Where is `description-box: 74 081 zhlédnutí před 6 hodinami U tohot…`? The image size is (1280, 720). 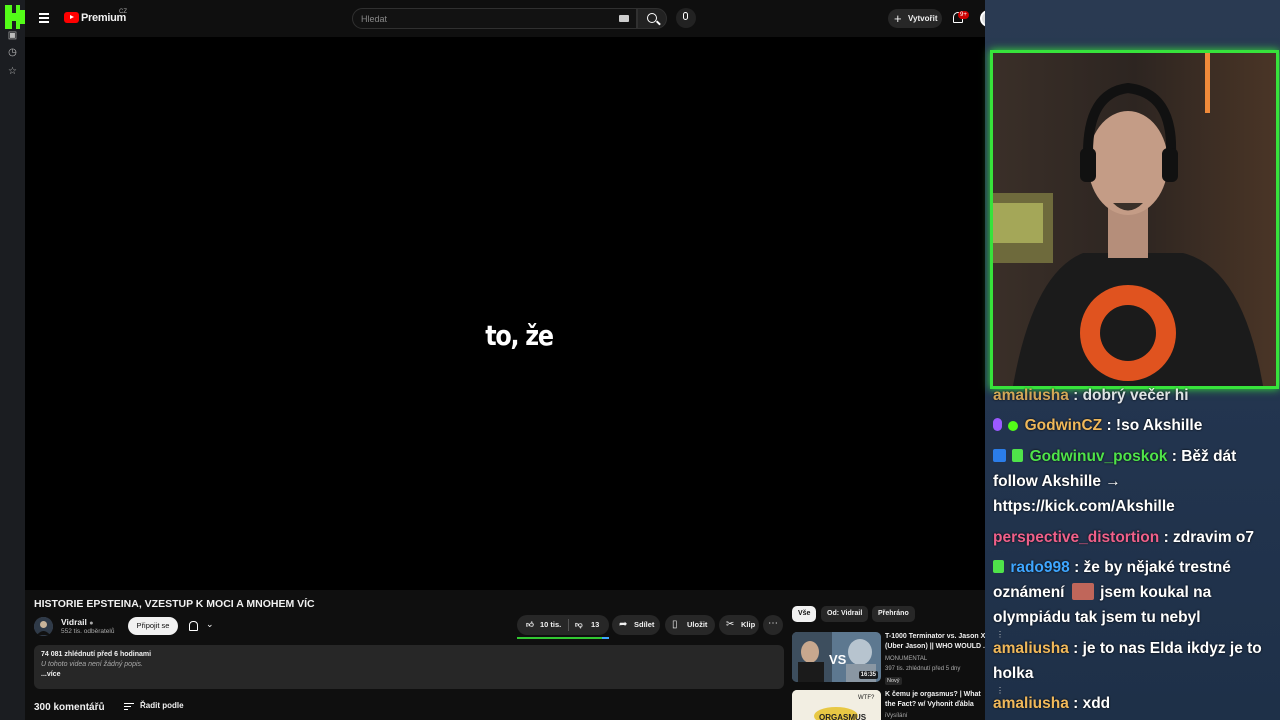 description-box: 74 081 zhlédnutí před 6 hodinami U tohot… is located at coordinates (409, 667).